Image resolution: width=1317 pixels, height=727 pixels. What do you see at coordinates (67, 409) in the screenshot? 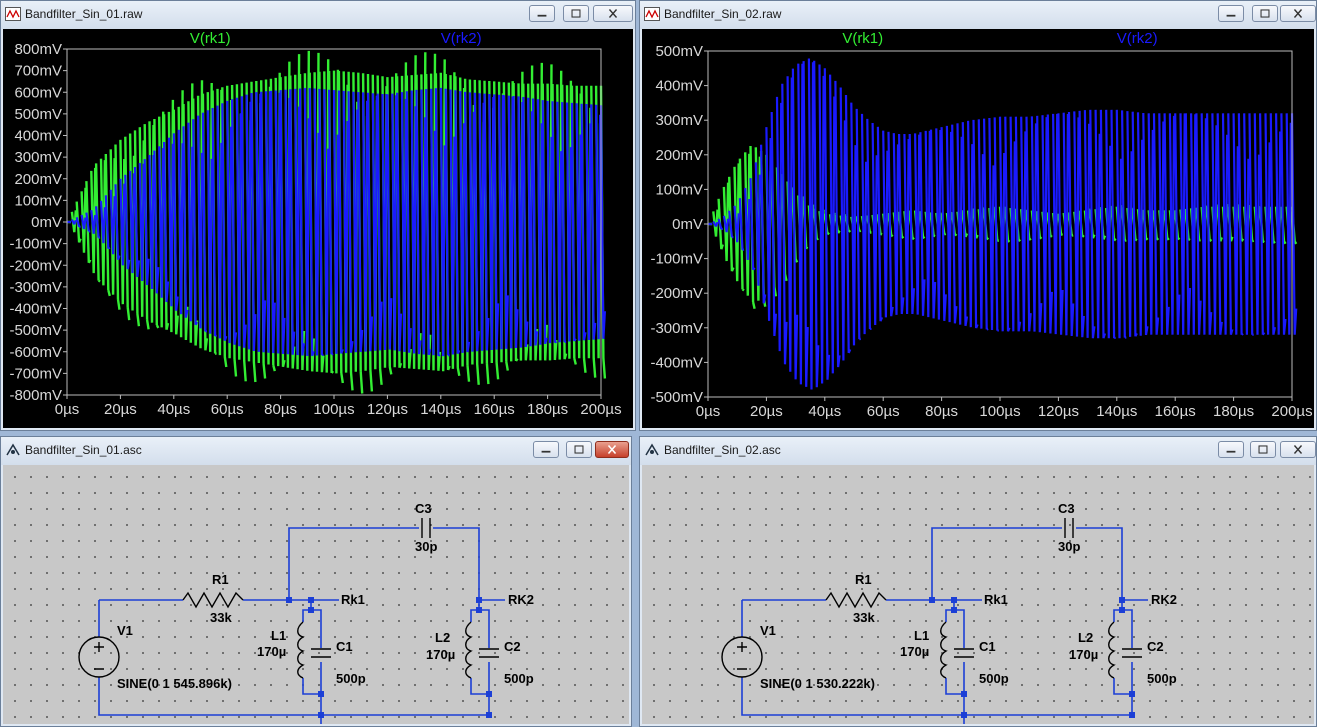
I see `x-tick-label: 0µs` at bounding box center [67, 409].